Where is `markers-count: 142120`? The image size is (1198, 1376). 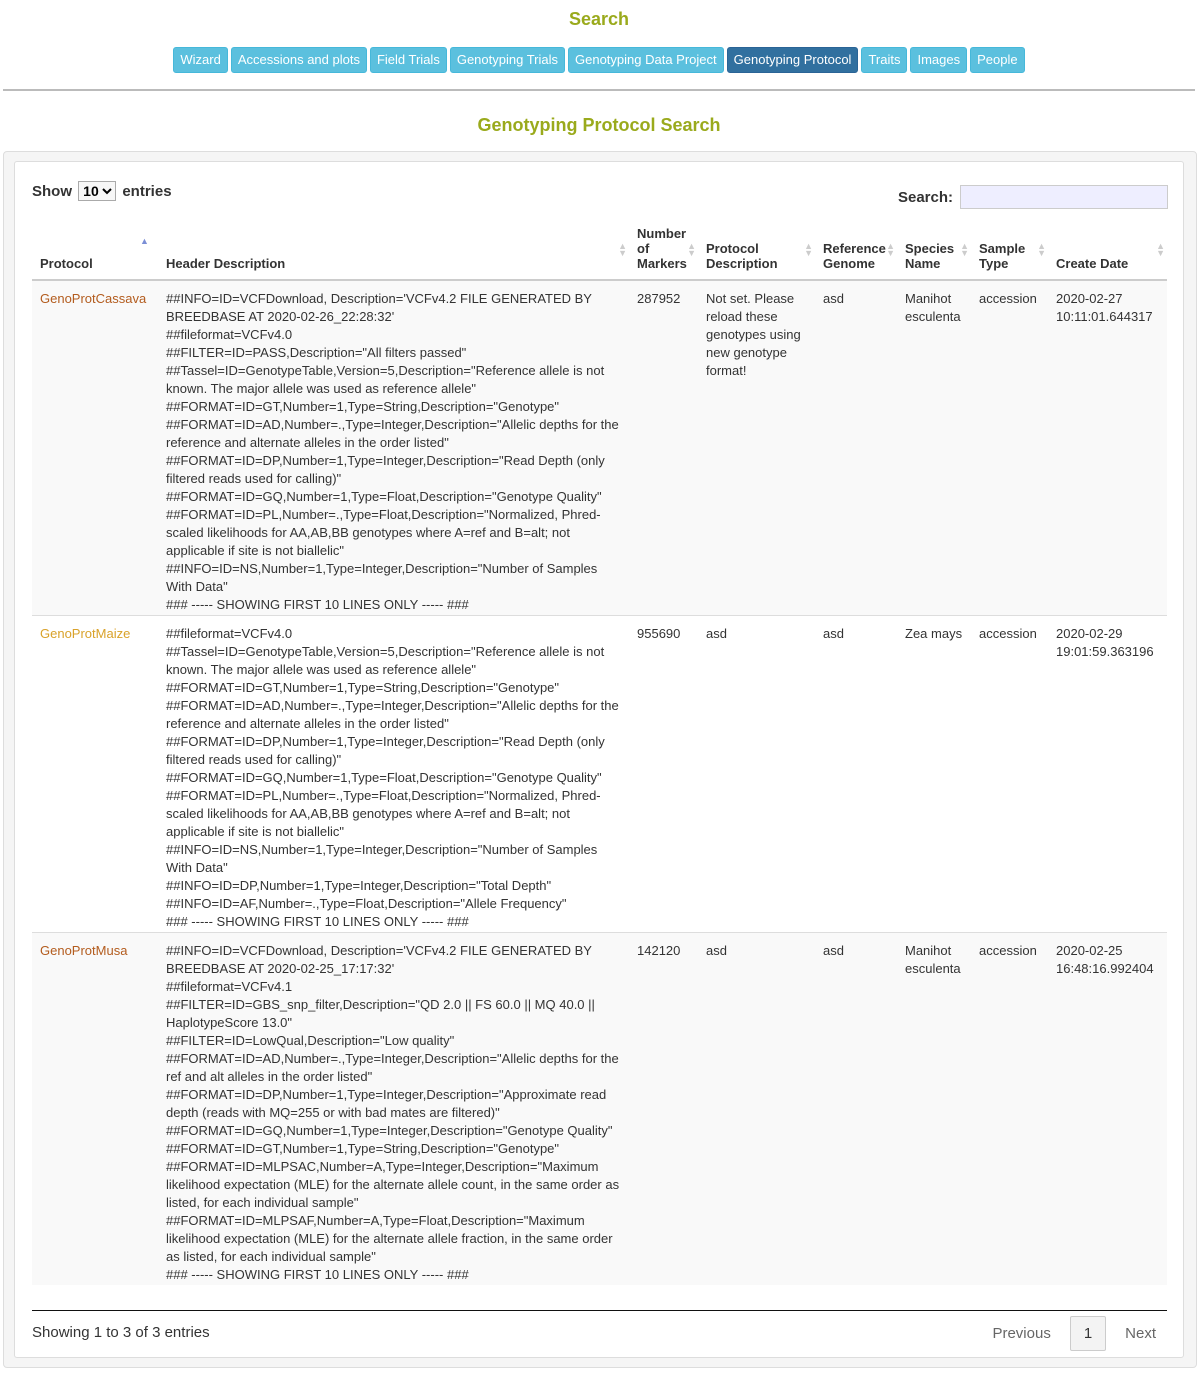
markers-count: 142120 is located at coordinates (659, 950).